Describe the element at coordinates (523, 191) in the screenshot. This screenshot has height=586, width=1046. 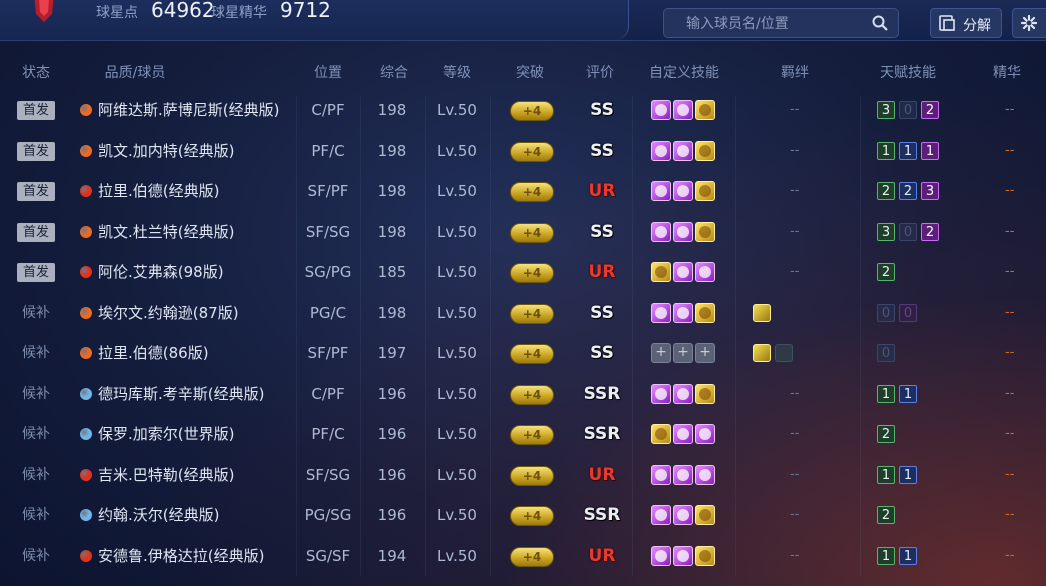
I see `table-row: 首发 拉里.伯德(经典版) SF/PF 198 Lv.50 +4 UR -- 2 2 3 --` at that location.